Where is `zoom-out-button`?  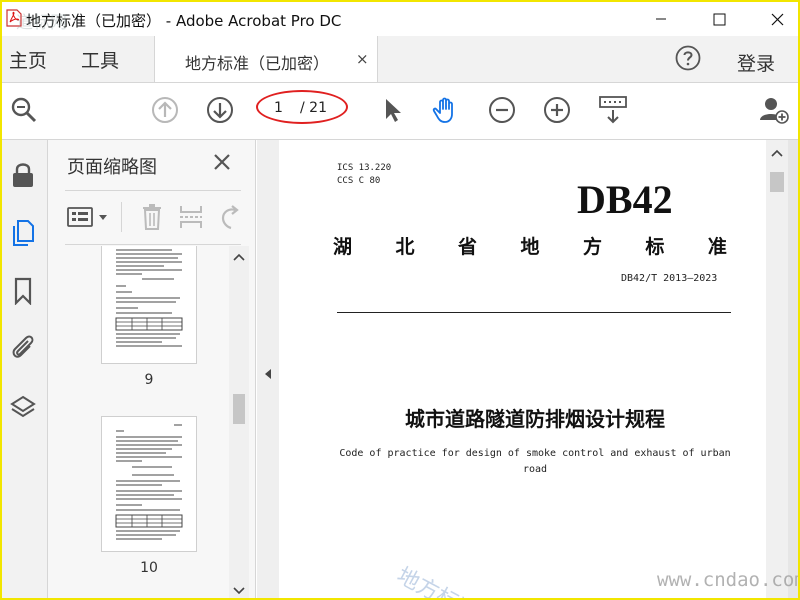 zoom-out-button is located at coordinates (502, 110).